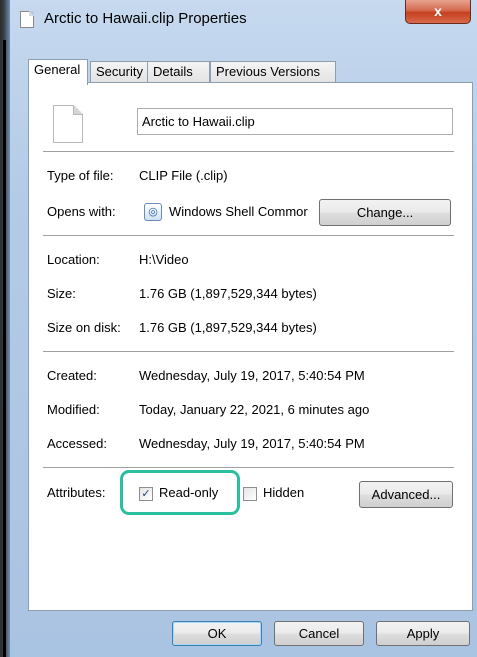 The image size is (477, 657). Describe the element at coordinates (81, 211) in the screenshot. I see `opens-with-label: Opens with:` at that location.